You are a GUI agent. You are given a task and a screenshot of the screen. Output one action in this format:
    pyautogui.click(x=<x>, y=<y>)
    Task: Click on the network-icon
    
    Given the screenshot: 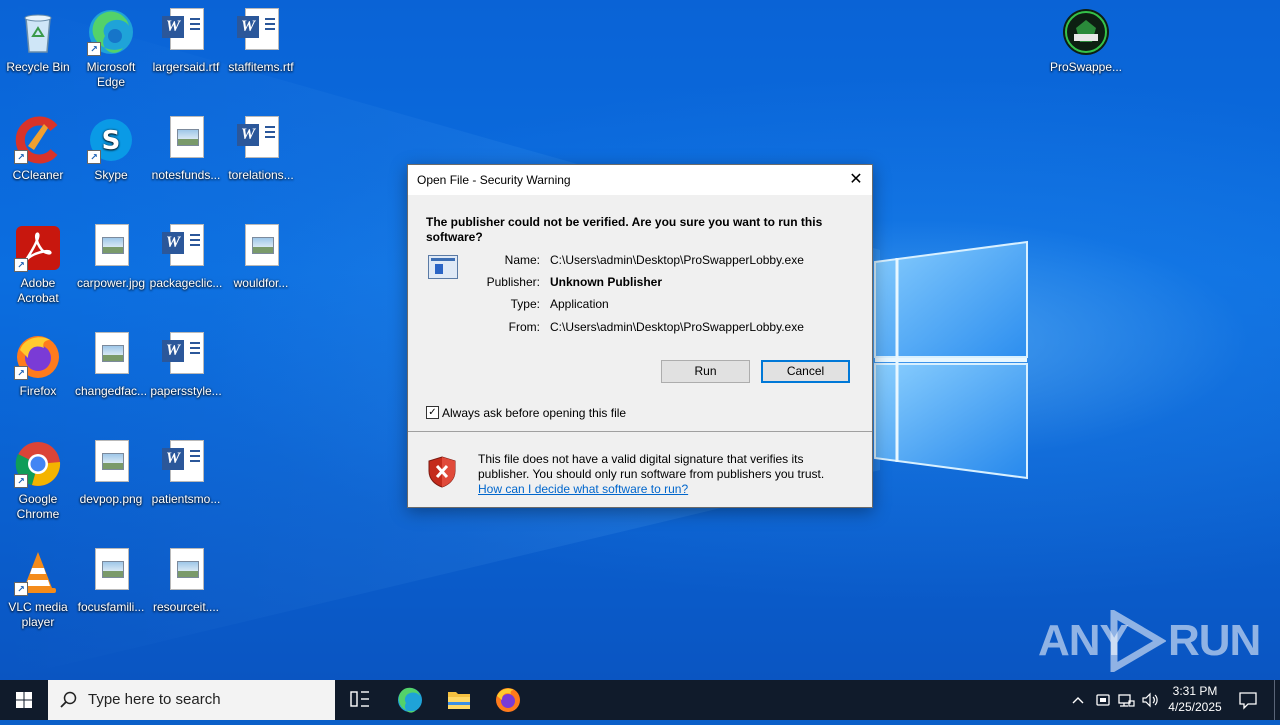 What is the action you would take?
    pyautogui.click(x=1126, y=700)
    